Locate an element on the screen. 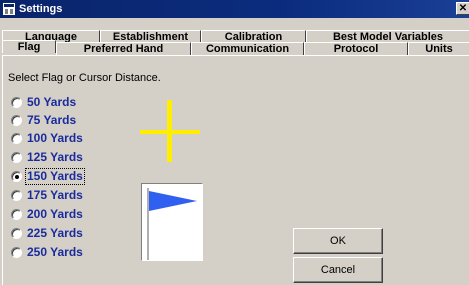 The image size is (469, 285). radio-label: 125 Yards is located at coordinates (55, 157).